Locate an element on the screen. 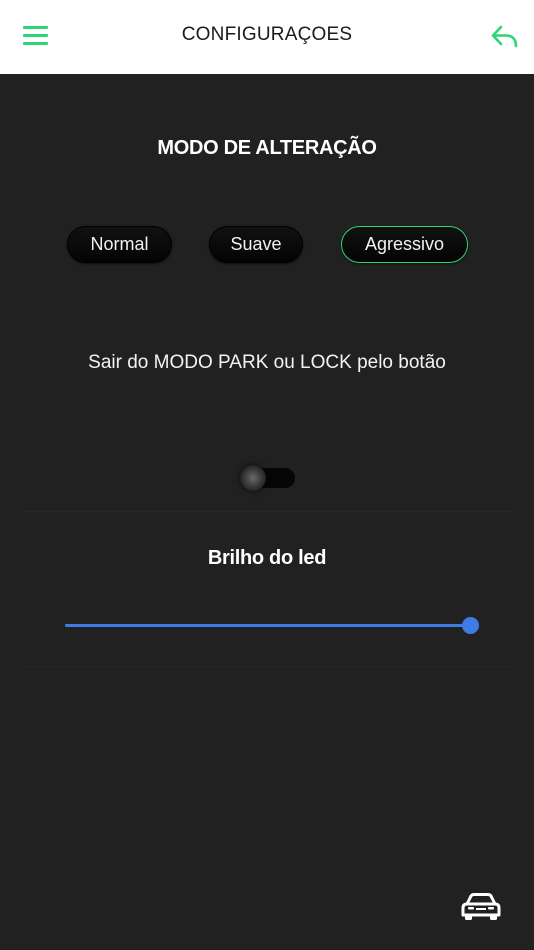 The width and height of the screenshot is (534, 950). mode-button-suave: Suave is located at coordinates (256, 244).